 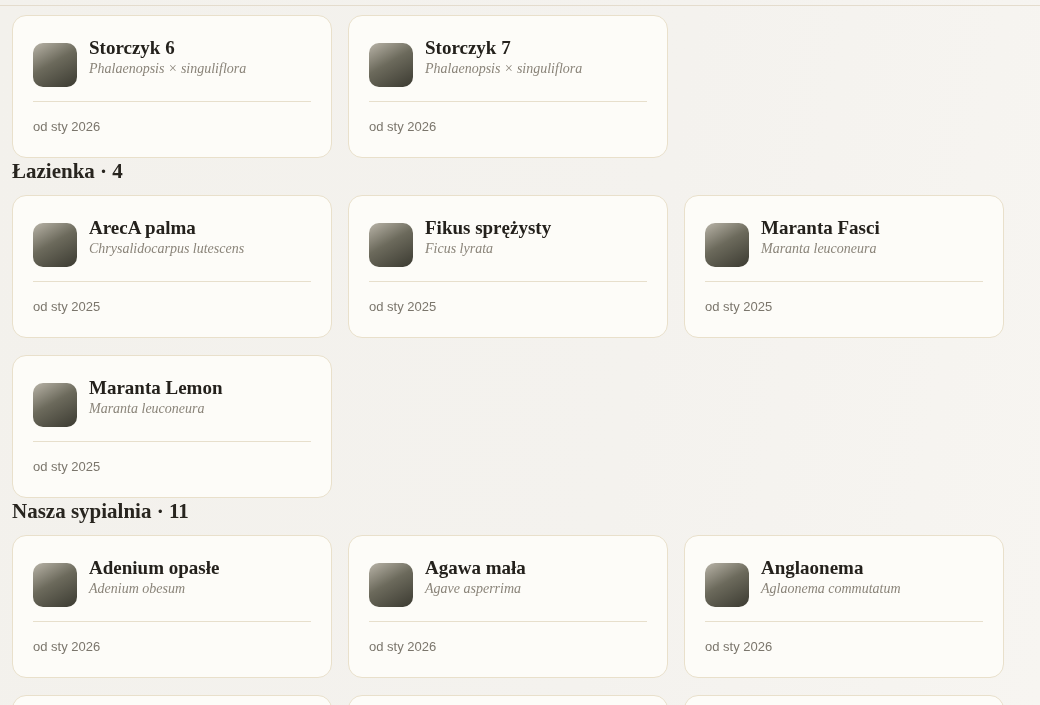 I want to click on plant-card: ArecA palma Chrysalidocarpus lutescens od sty 2025, so click(x=172, y=266).